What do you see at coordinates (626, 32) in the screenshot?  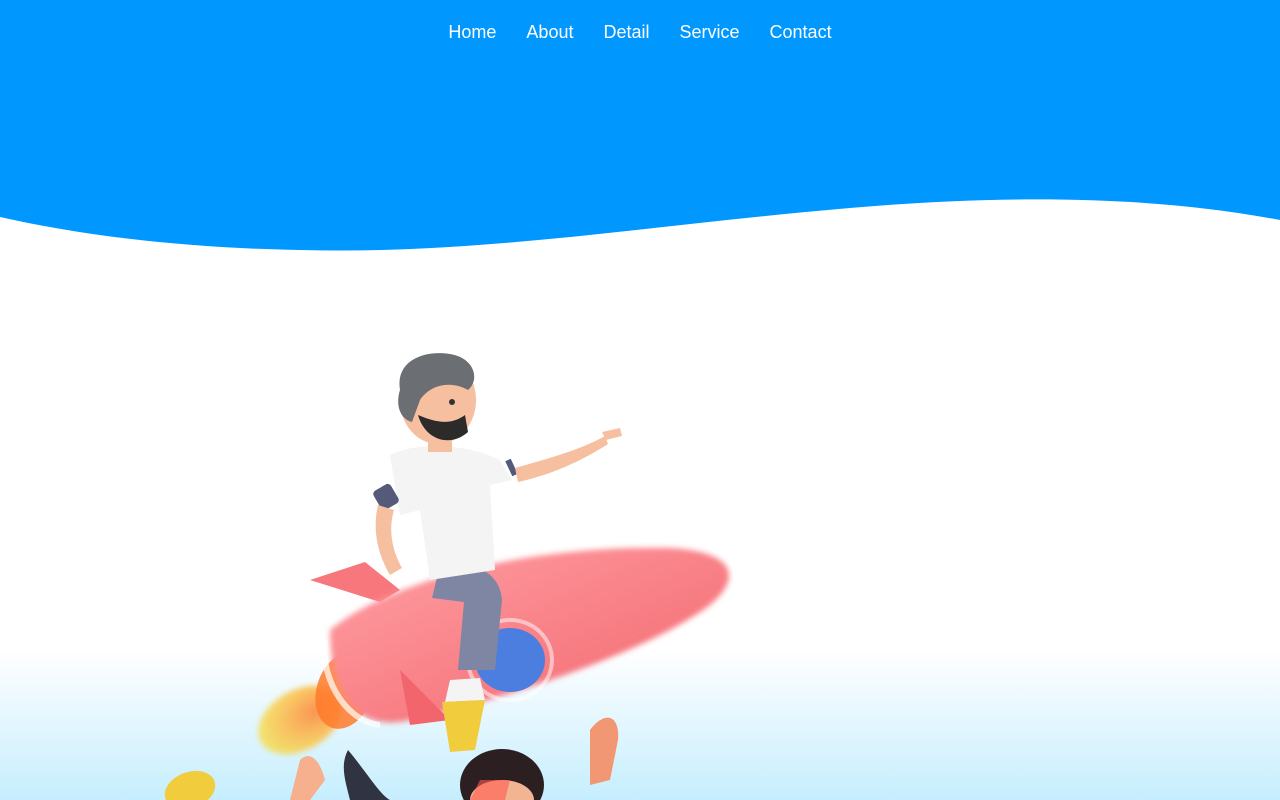 I see `nav-link-detail: Detail` at bounding box center [626, 32].